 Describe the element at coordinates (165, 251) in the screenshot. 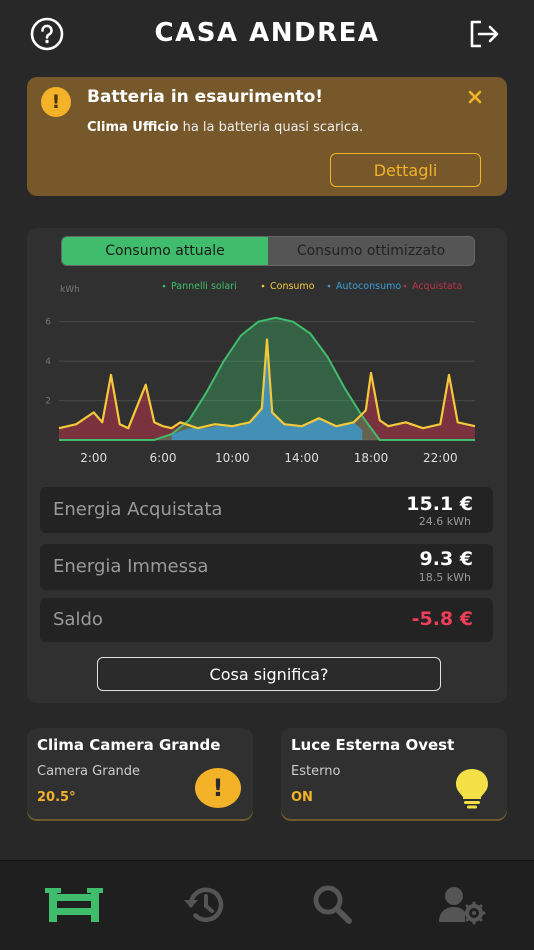

I see `tab-consumo-attuale: Consumo attuale` at that location.